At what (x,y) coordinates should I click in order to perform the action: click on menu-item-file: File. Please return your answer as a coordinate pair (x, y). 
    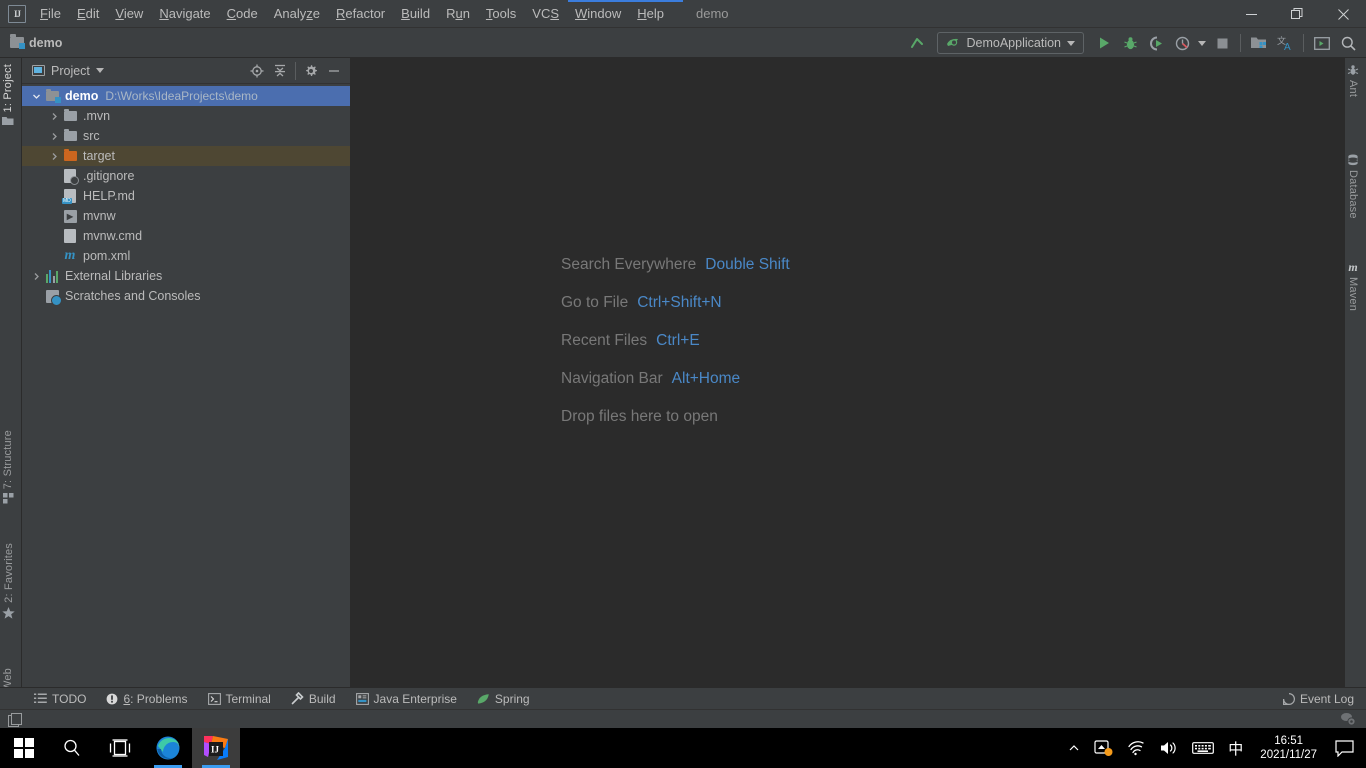
    Looking at the image, I should click on (50, 13).